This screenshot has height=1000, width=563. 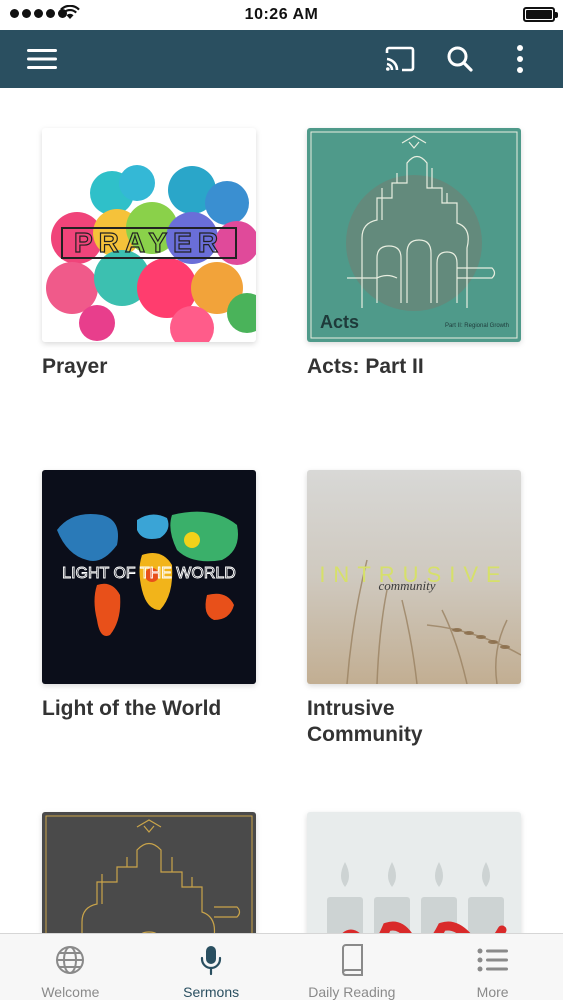 What do you see at coordinates (70, 960) in the screenshot?
I see `globe-icon` at bounding box center [70, 960].